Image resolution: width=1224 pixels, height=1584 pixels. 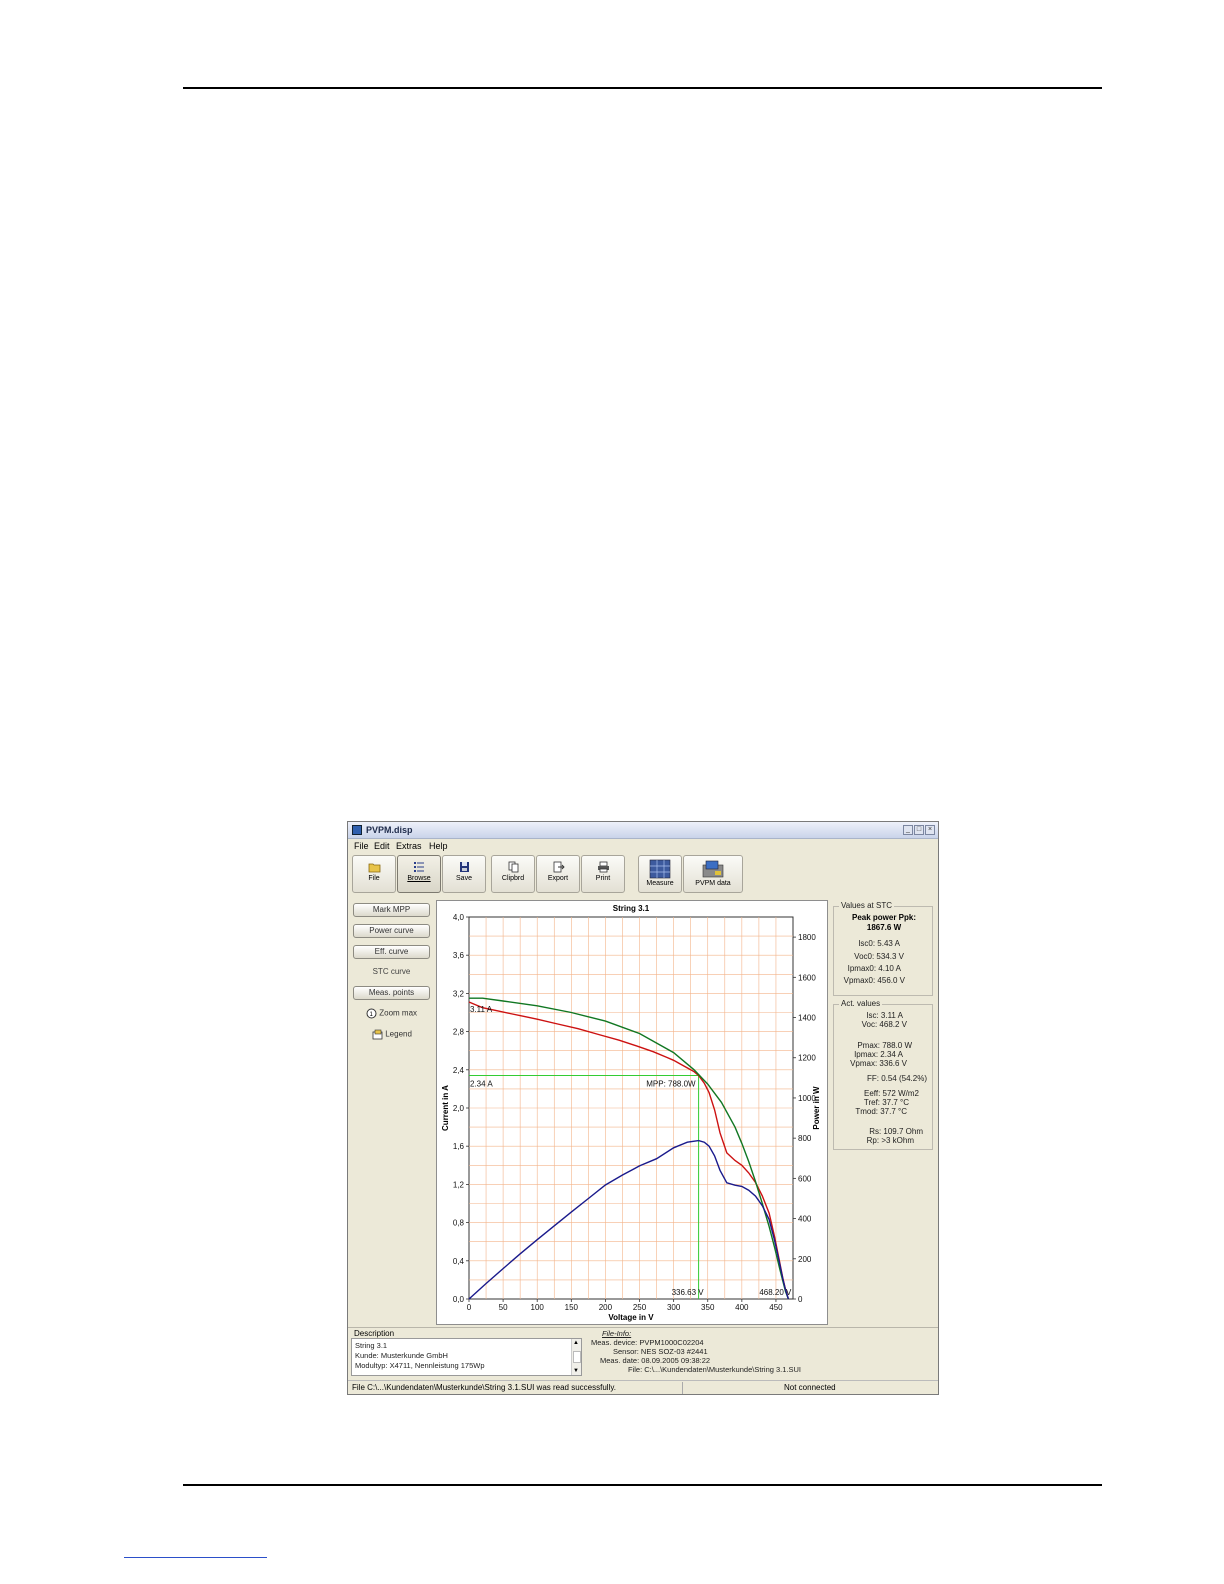 I want to click on ipmax-value: Ipmax: 2.34 A, so click(x=878, y=1054).